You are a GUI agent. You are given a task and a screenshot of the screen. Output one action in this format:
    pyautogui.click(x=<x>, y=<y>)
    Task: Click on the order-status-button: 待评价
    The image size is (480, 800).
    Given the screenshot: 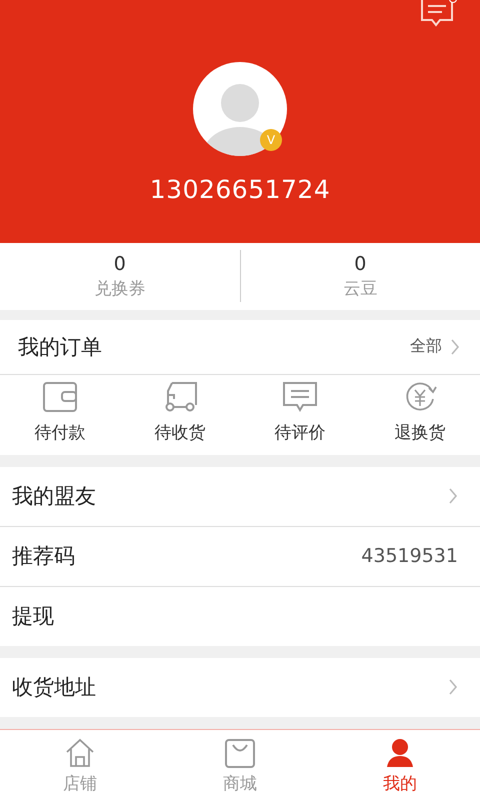 What is the action you would take?
    pyautogui.click(x=300, y=414)
    